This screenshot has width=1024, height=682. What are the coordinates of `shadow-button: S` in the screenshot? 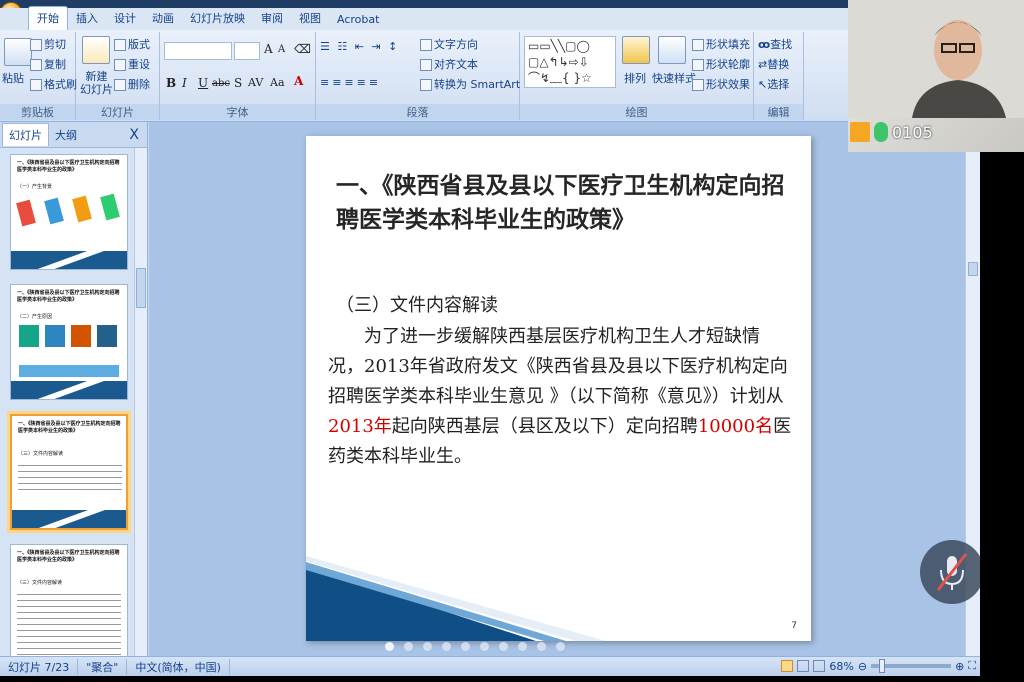 It's located at (238, 83).